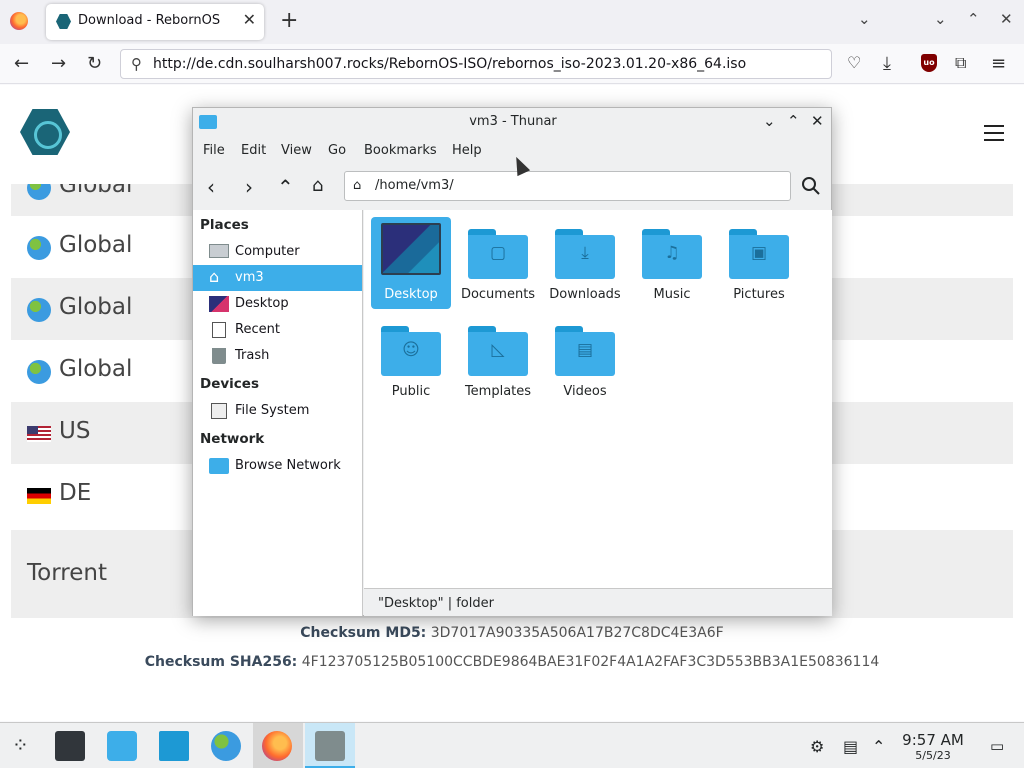 The image size is (1024, 768). Describe the element at coordinates (973, 19) in the screenshot. I see `maximize-window-icon: ⌃` at that location.